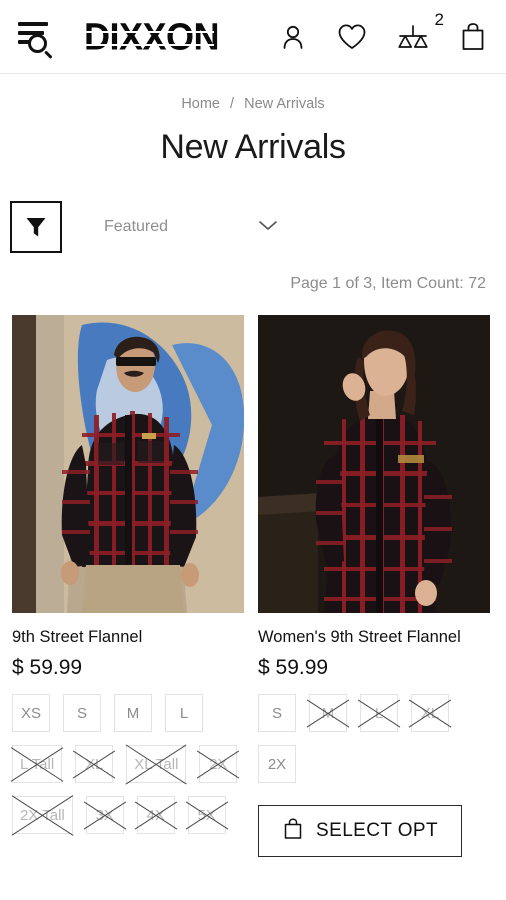  I want to click on size-swatch-list: S M L XL 2X, so click(374, 738).